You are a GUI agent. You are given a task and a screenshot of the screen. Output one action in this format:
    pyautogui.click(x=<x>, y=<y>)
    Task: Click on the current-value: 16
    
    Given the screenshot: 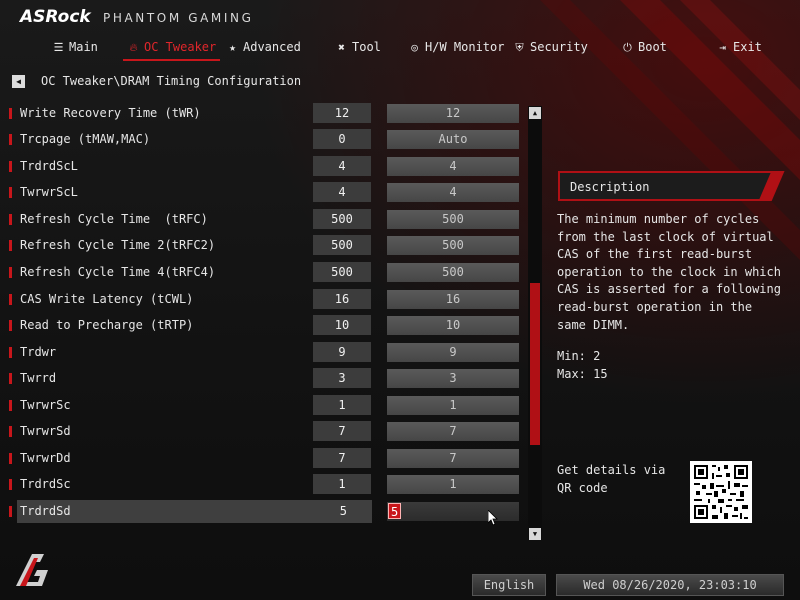 What is the action you would take?
    pyautogui.click(x=342, y=299)
    